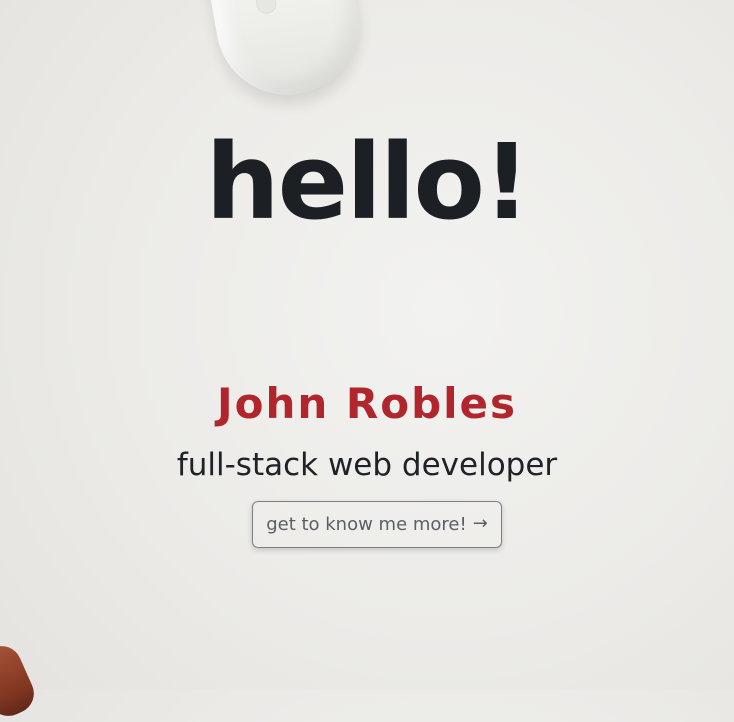 This screenshot has height=722, width=734. I want to click on get-to-know-me-button: get to know me more! →, so click(377, 524).